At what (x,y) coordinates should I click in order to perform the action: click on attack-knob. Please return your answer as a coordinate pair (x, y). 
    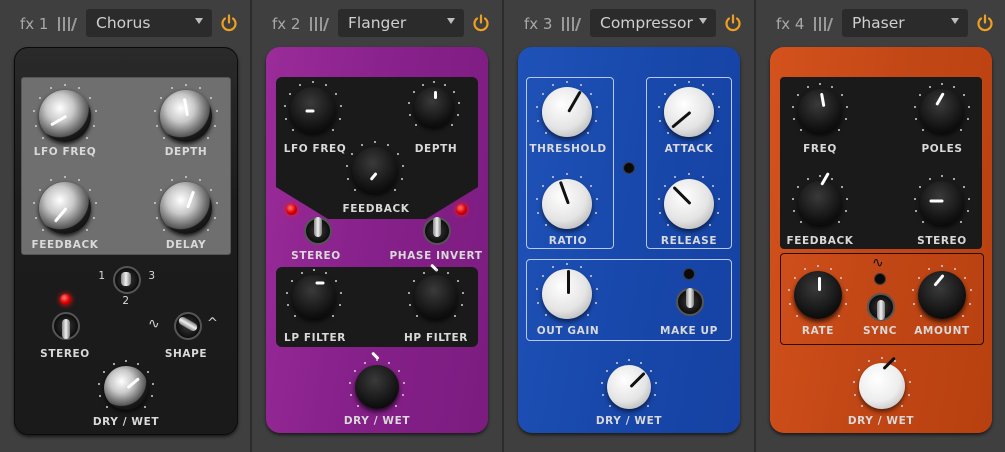
    Looking at the image, I should click on (689, 109).